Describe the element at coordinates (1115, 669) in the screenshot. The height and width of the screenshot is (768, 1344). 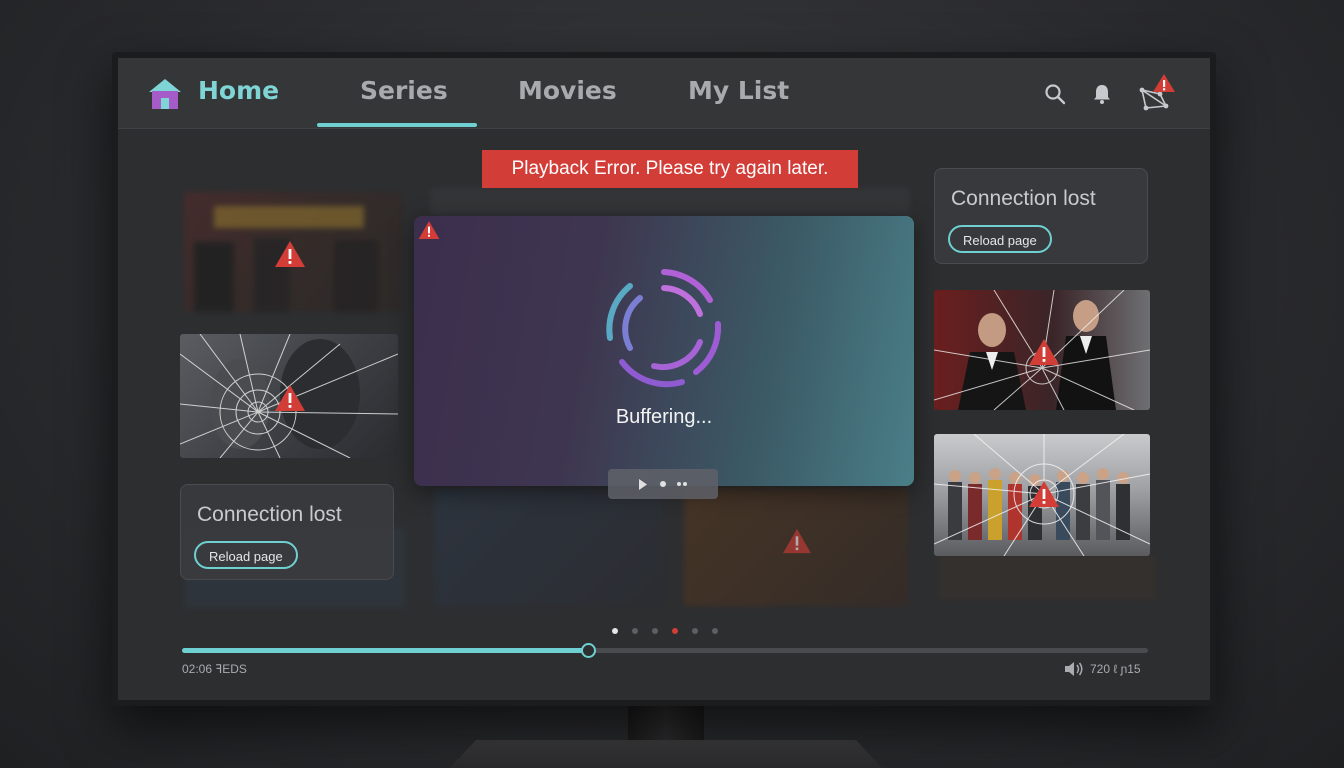
I see `remaining-time: 720 ℓ ɲ15` at that location.